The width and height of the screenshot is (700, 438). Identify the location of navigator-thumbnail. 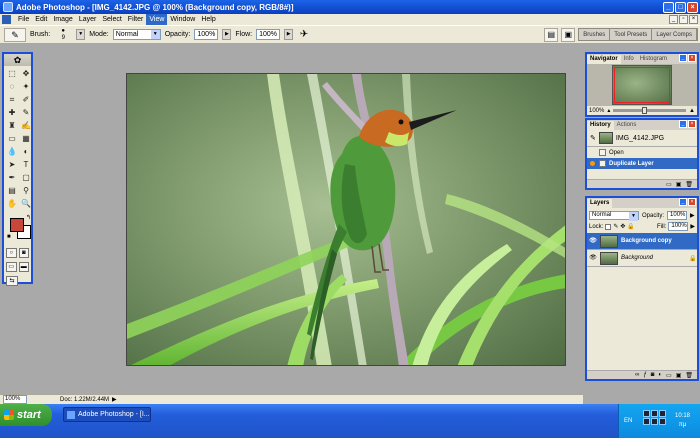
(642, 85).